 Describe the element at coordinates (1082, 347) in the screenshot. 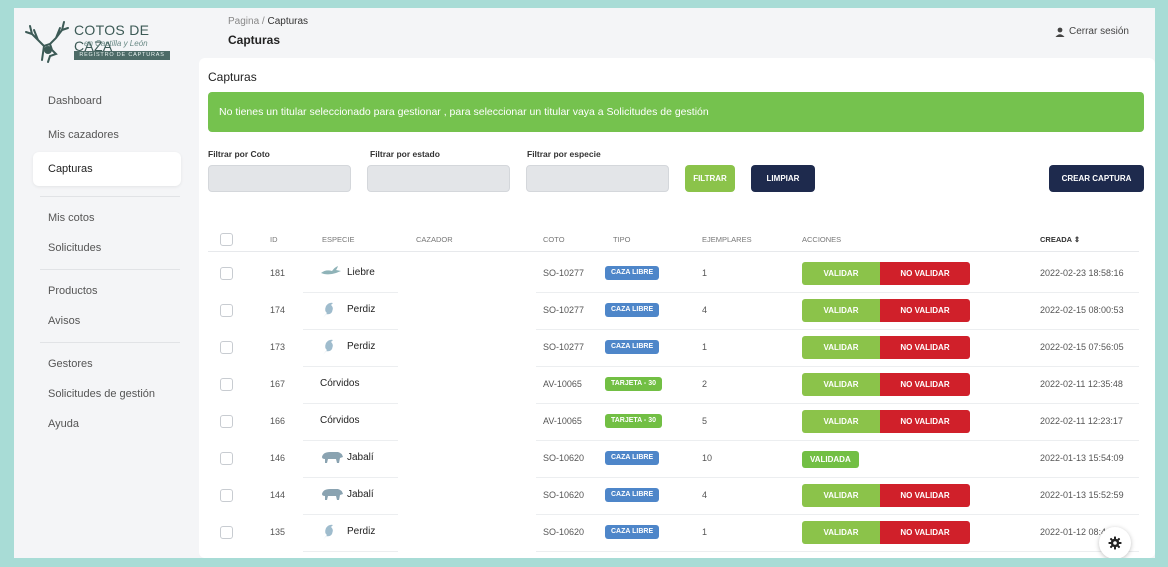

I see `row-created-date: 2022-02-15 07:56:05` at that location.